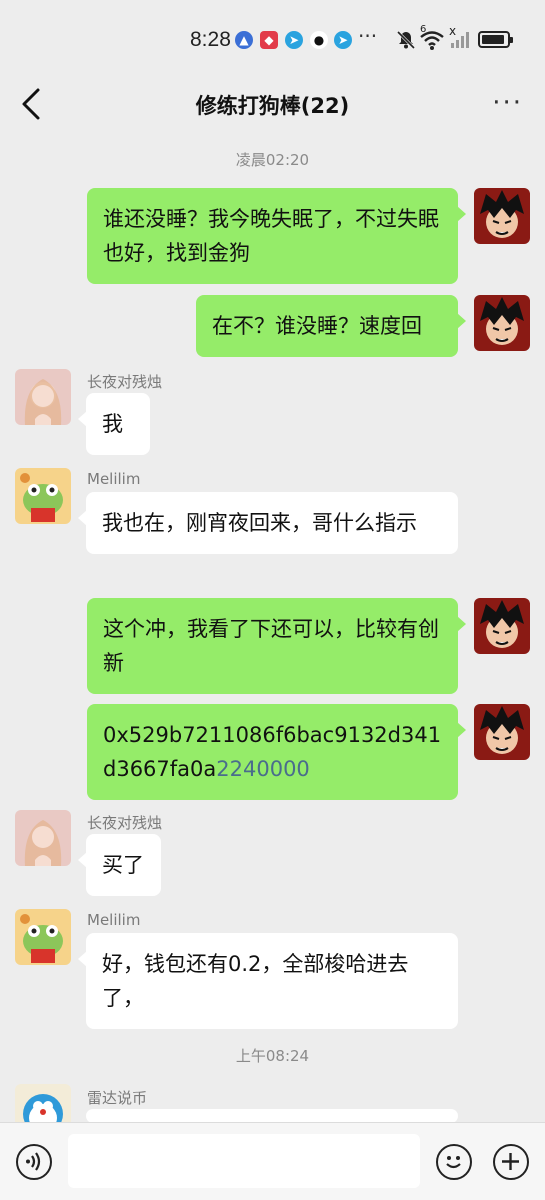 Image resolution: width=545 pixels, height=1200 pixels. I want to click on battery-icon, so click(495, 39).